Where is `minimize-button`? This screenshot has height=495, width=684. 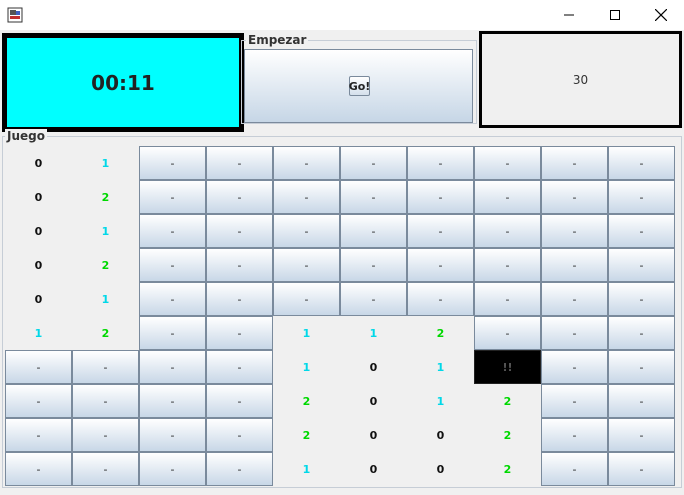
minimize-button is located at coordinates (569, 15).